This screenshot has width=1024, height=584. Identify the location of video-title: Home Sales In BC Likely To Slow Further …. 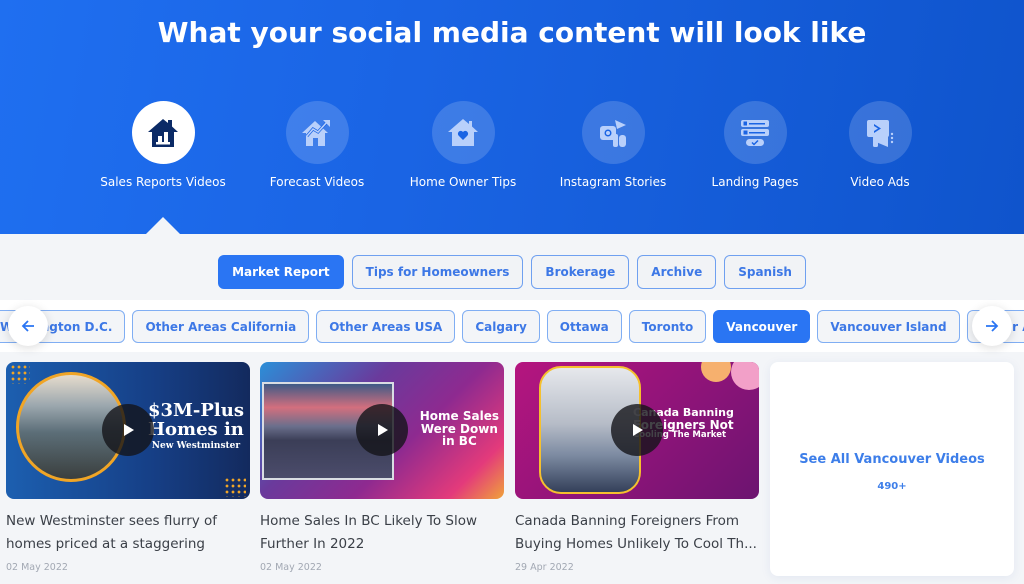
(382, 533).